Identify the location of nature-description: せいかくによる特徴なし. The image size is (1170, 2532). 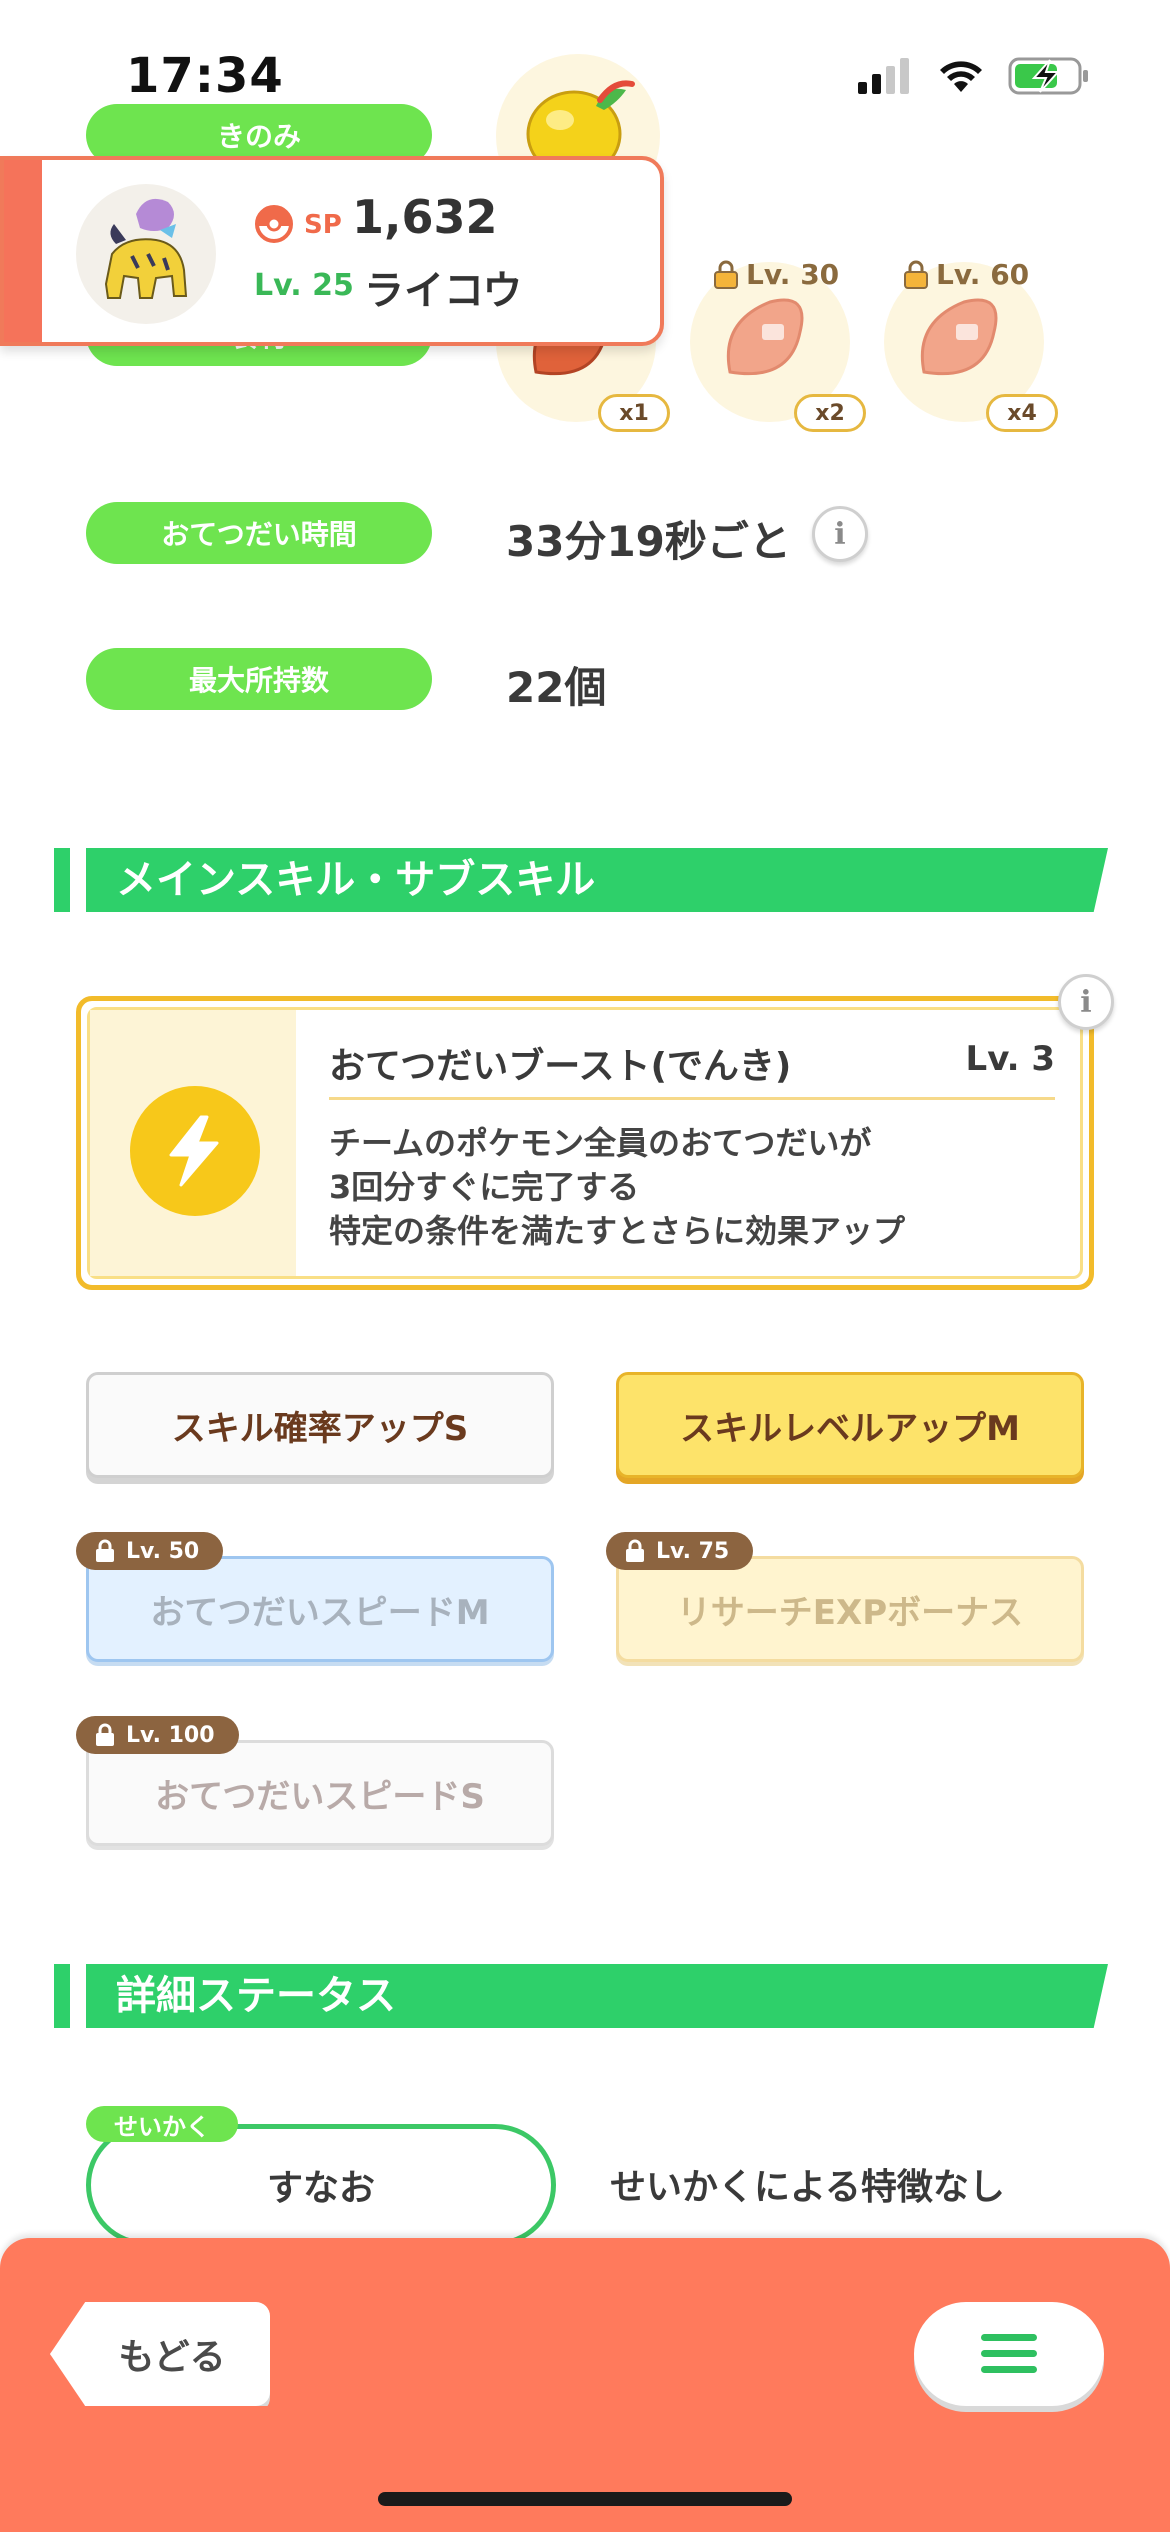
(807, 2187).